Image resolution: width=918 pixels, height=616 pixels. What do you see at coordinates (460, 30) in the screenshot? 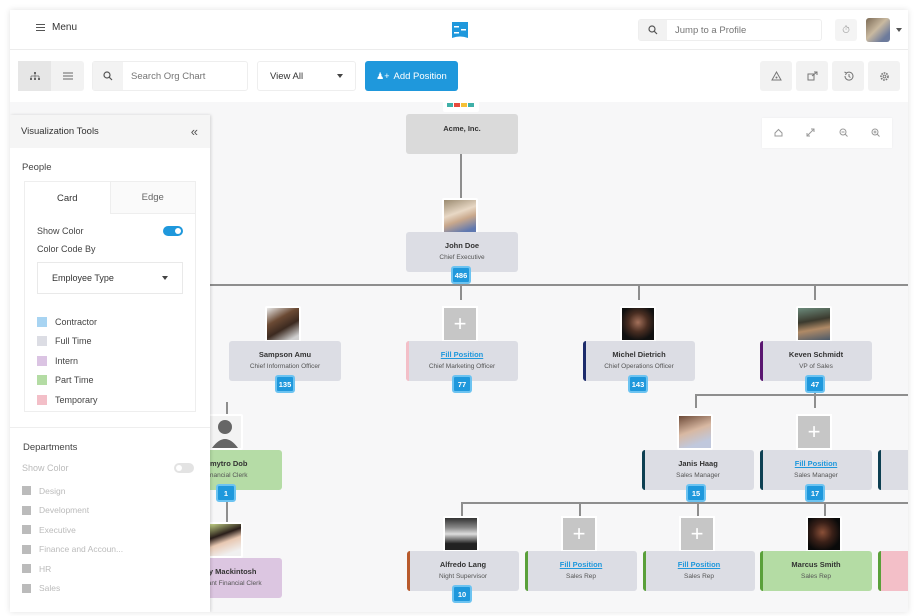
I see `brand-logo-icon` at bounding box center [460, 30].